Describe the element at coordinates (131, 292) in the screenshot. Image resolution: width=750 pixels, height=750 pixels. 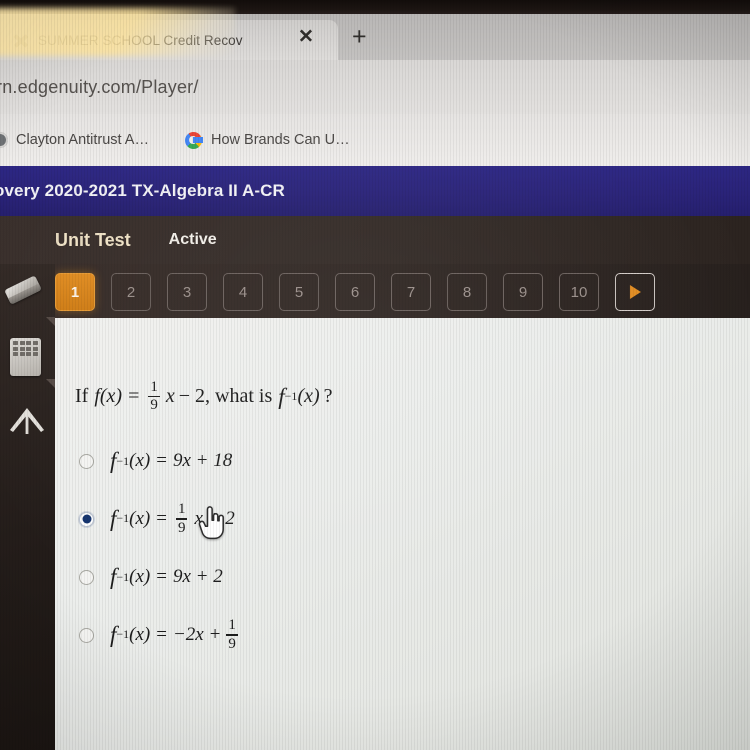
I see `question-button-2: 2` at that location.